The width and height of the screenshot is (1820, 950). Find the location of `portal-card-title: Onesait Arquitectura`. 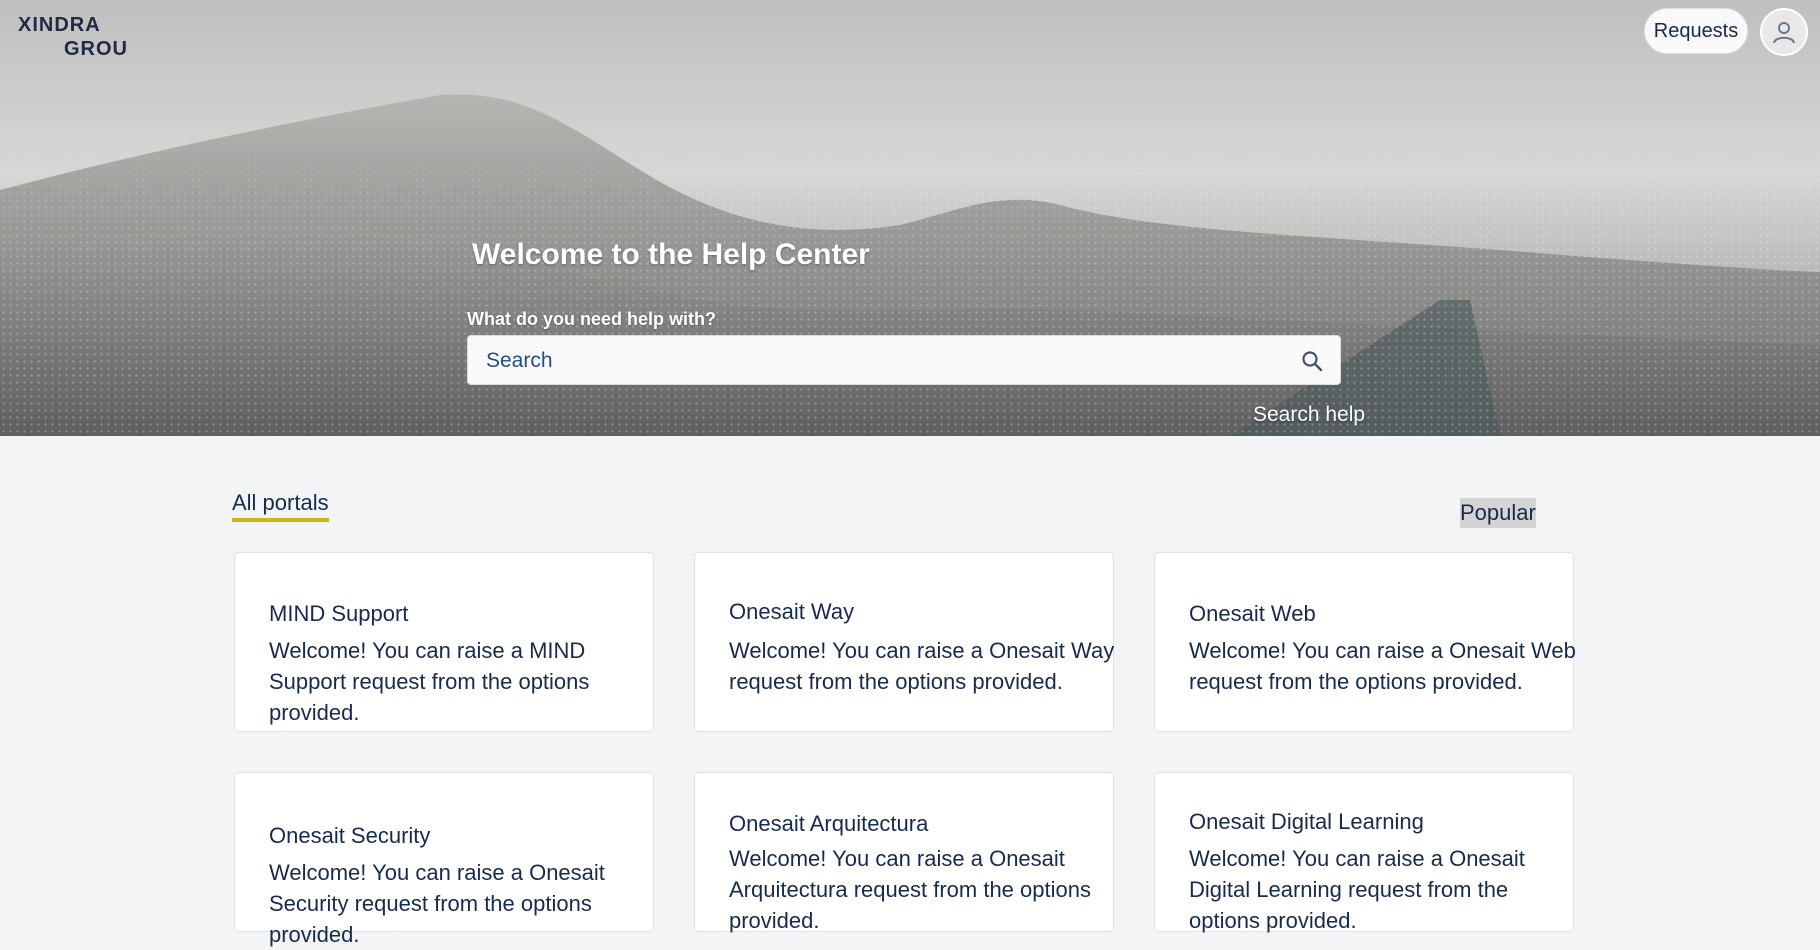

portal-card-title: Onesait Arquitectura is located at coordinates (829, 823).